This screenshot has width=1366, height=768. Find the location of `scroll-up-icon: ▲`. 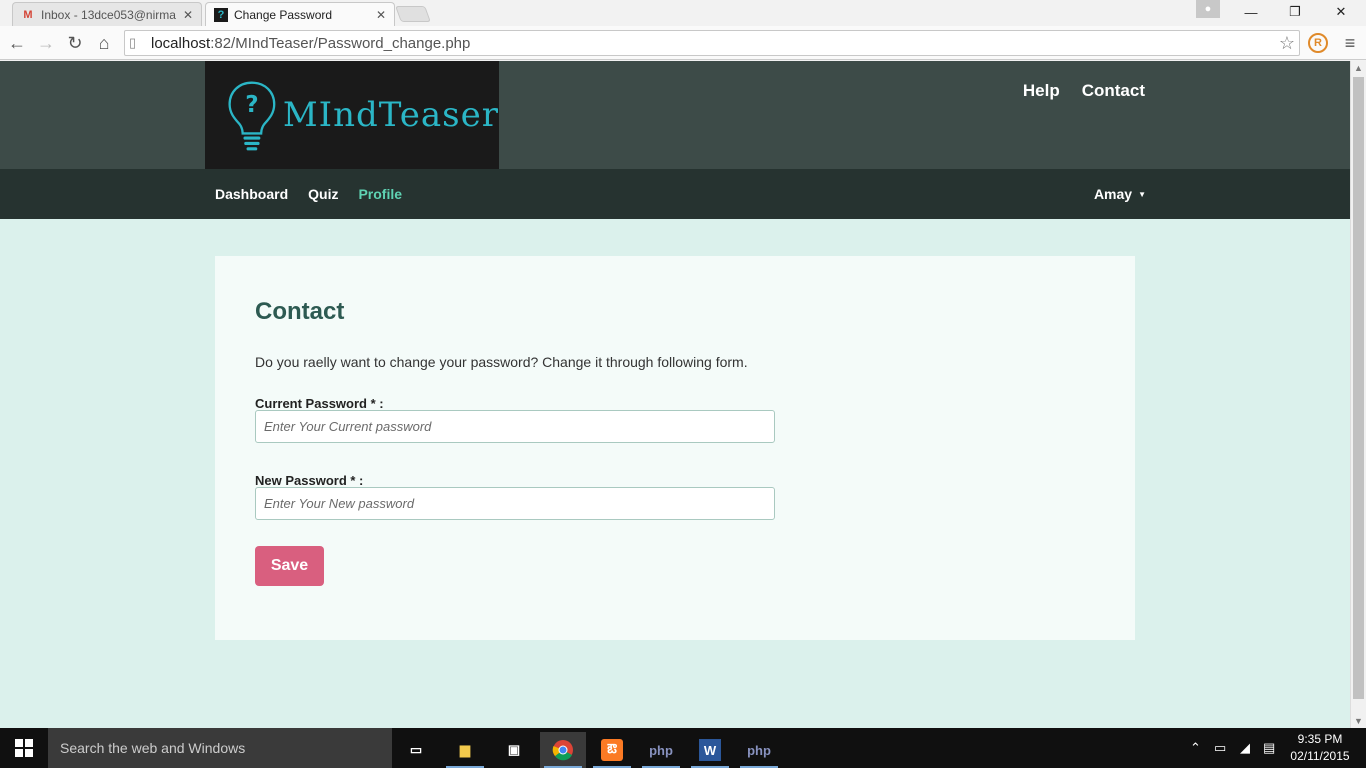

scroll-up-icon: ▲ is located at coordinates (1358, 68).